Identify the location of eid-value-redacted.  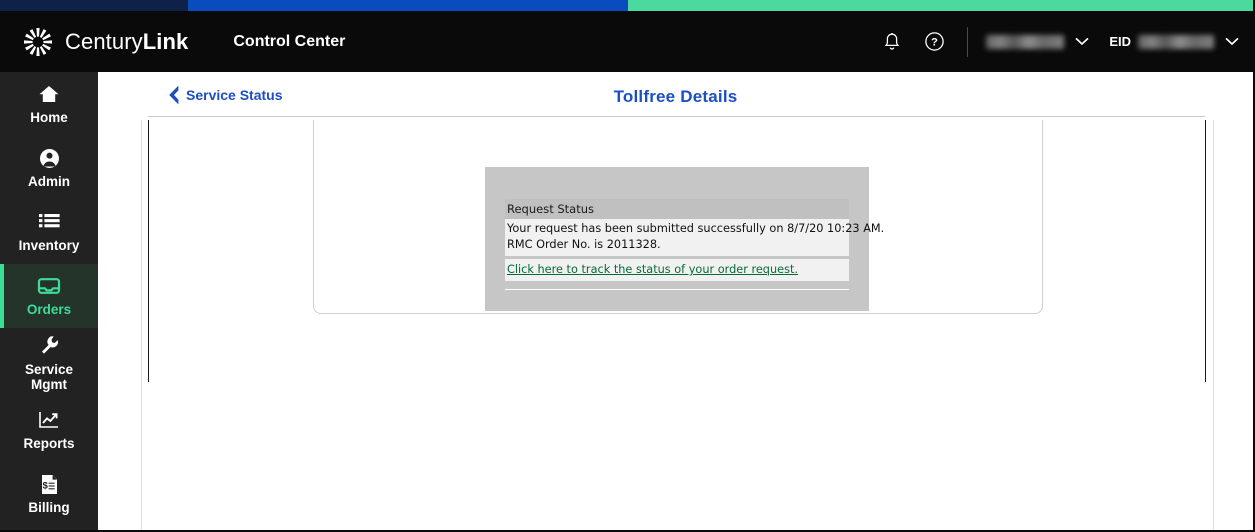
(1176, 41).